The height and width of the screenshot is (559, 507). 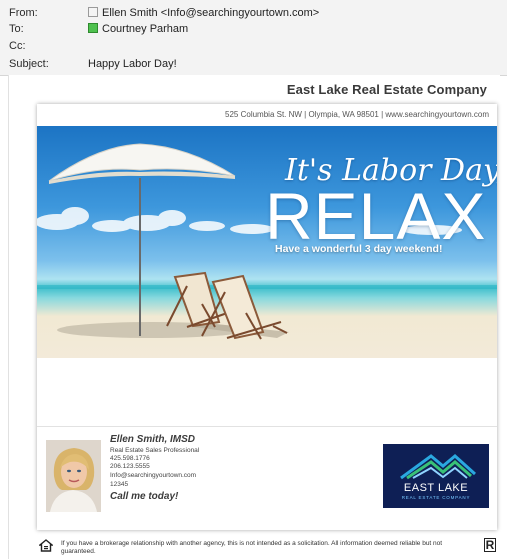 What do you see at coordinates (253, 29) in the screenshot?
I see `to-row: To: Courtney Parham` at bounding box center [253, 29].